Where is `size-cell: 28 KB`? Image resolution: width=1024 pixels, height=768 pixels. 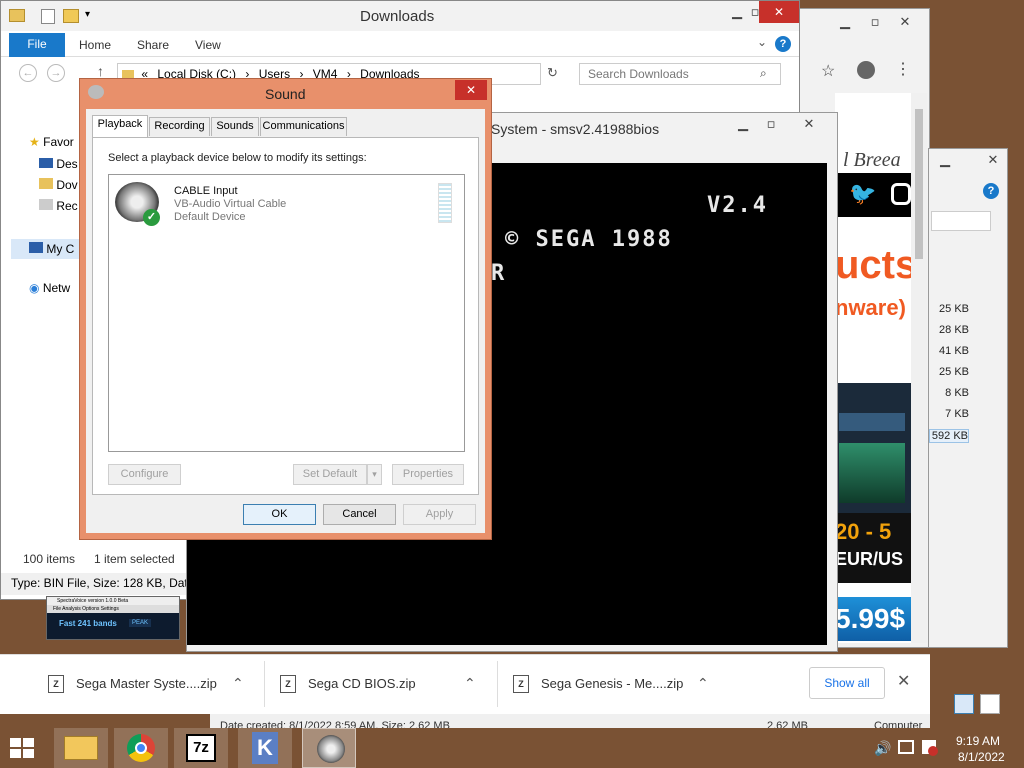
size-cell: 28 KB is located at coordinates (954, 330).